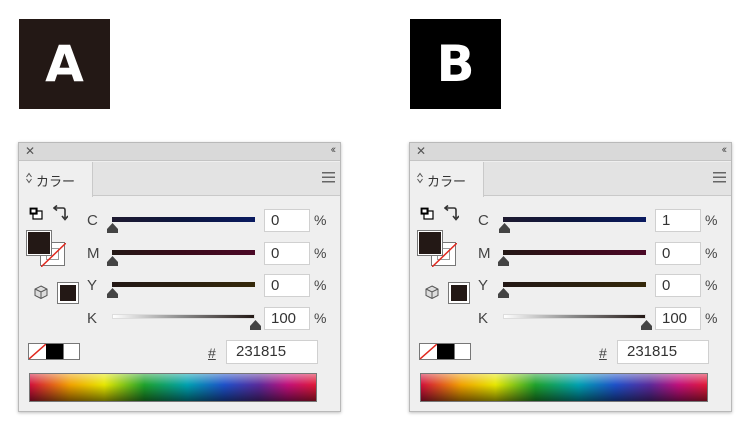  I want to click on c-value-input: 1, so click(678, 220).